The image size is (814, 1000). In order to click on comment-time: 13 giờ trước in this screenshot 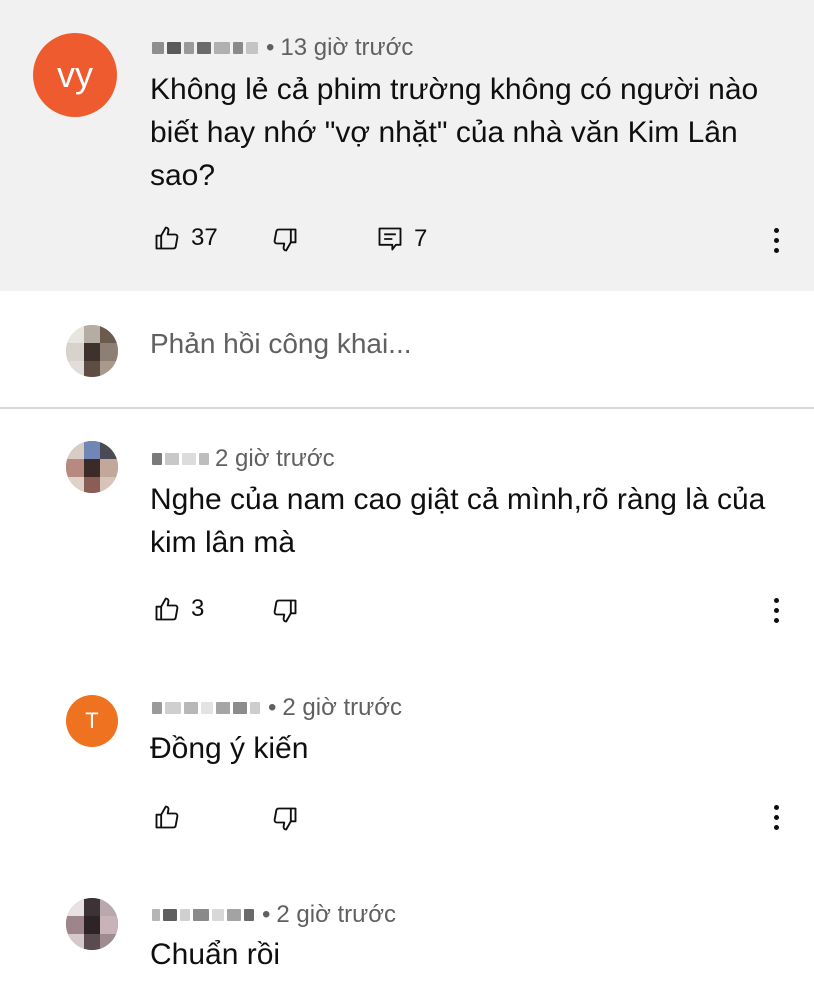, I will do `click(347, 47)`.